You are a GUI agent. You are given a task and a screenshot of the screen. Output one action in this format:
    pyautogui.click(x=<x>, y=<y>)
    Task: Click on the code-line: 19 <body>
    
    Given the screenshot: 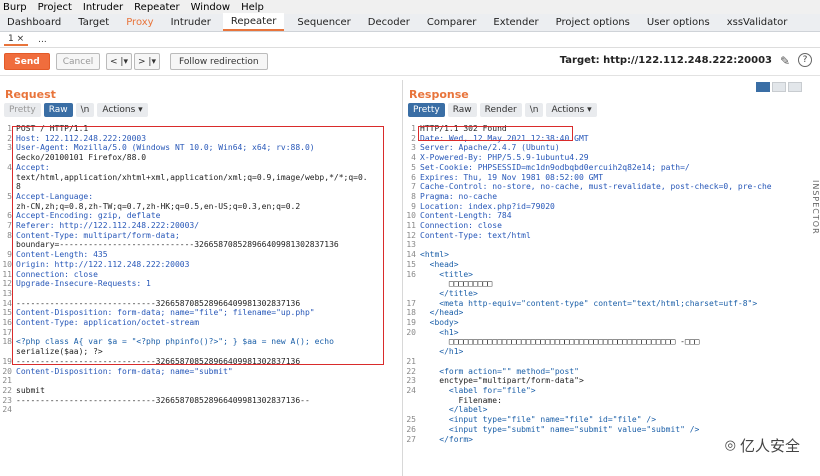 What is the action you would take?
    pyautogui.click(x=612, y=323)
    